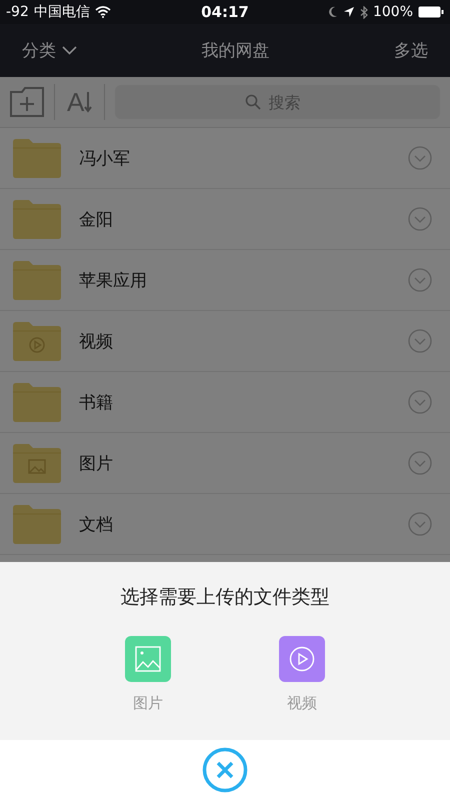  What do you see at coordinates (62, 12) in the screenshot?
I see `carrier-name: 中国电信` at bounding box center [62, 12].